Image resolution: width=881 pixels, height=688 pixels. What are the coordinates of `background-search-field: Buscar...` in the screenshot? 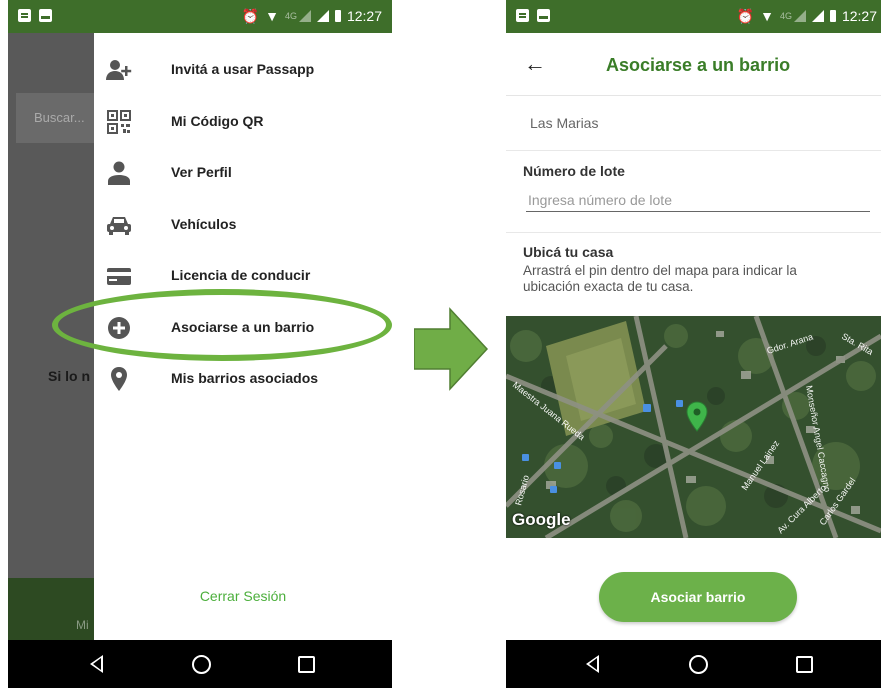 It's located at (55, 118).